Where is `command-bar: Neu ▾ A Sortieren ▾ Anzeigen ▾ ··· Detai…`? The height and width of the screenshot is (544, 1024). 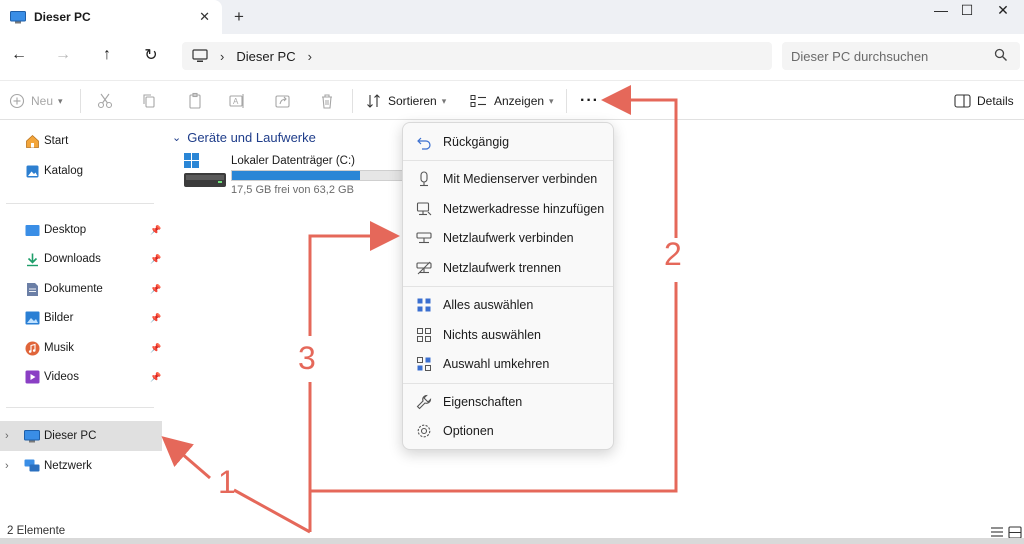
command-bar: Neu ▾ A Sortieren ▾ Anzeigen ▾ ··· Detai… is located at coordinates (512, 100).